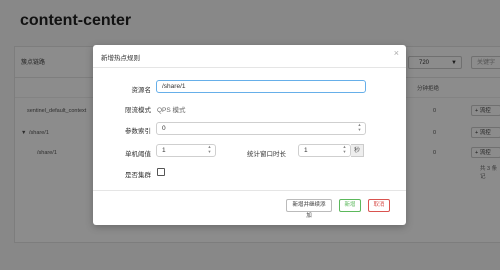 The width and height of the screenshot is (500, 270). What do you see at coordinates (324, 150) in the screenshot?
I see `window-field: ▲▼` at bounding box center [324, 150].